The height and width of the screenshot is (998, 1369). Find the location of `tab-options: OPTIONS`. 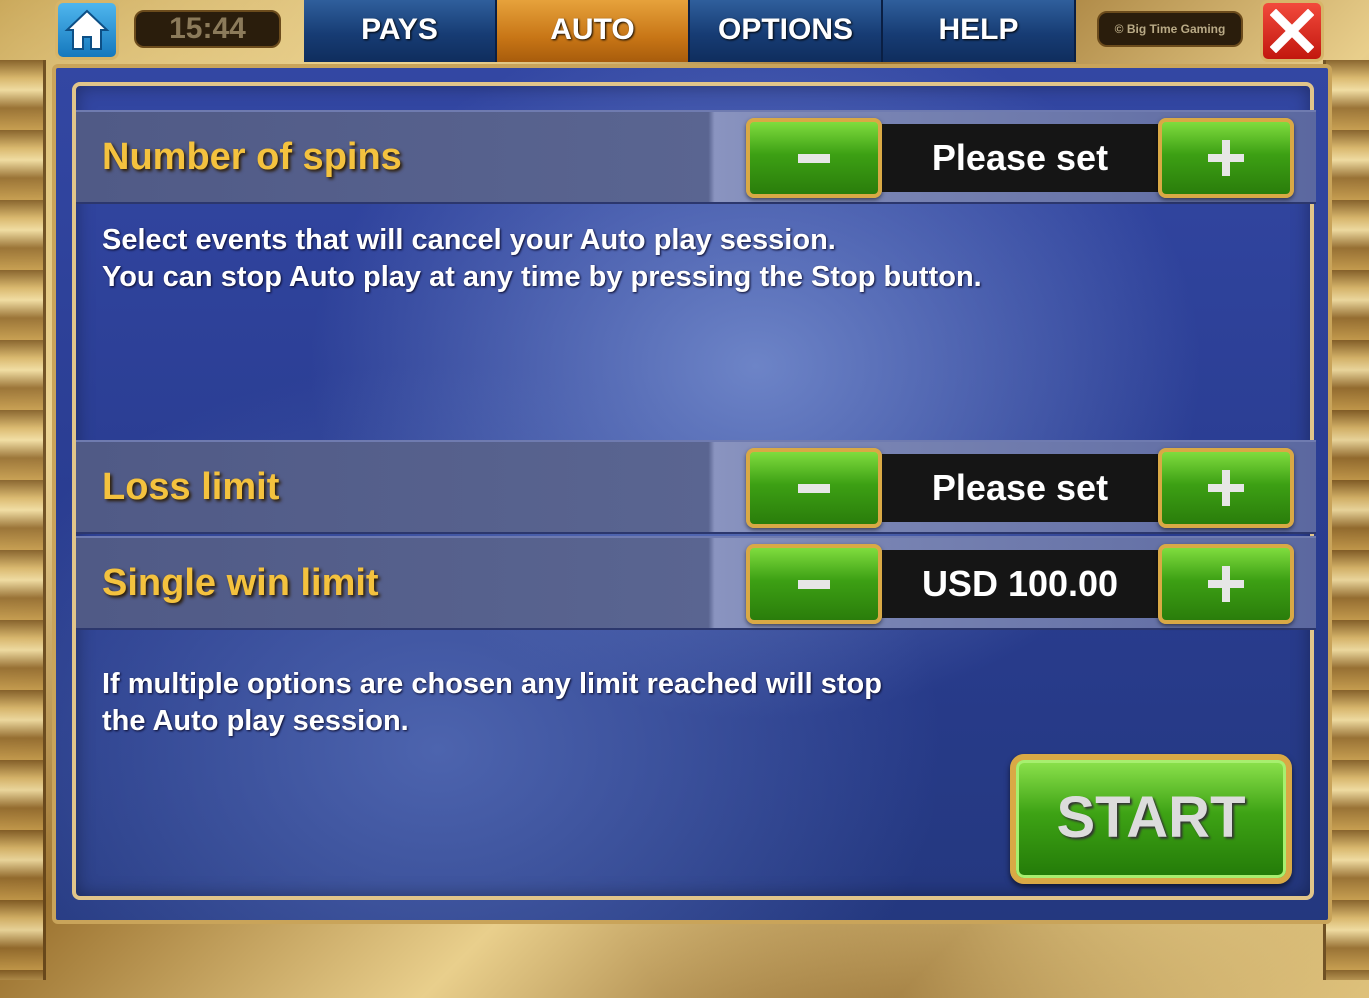

tab-options: OPTIONS is located at coordinates (786, 31).